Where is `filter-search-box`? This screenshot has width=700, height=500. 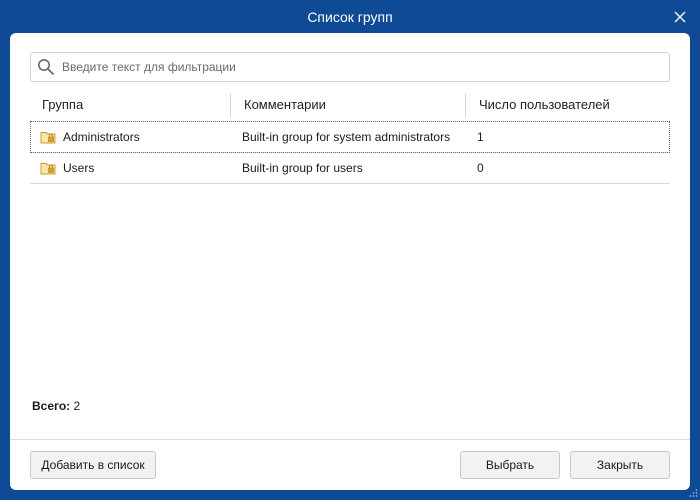
filter-search-box is located at coordinates (350, 67).